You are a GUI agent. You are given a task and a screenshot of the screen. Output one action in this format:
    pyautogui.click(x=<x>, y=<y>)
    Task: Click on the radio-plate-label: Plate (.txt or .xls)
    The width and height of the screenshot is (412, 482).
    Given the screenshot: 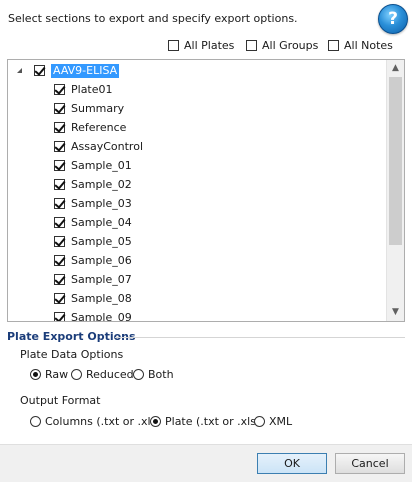 What is the action you would take?
    pyautogui.click(x=213, y=421)
    